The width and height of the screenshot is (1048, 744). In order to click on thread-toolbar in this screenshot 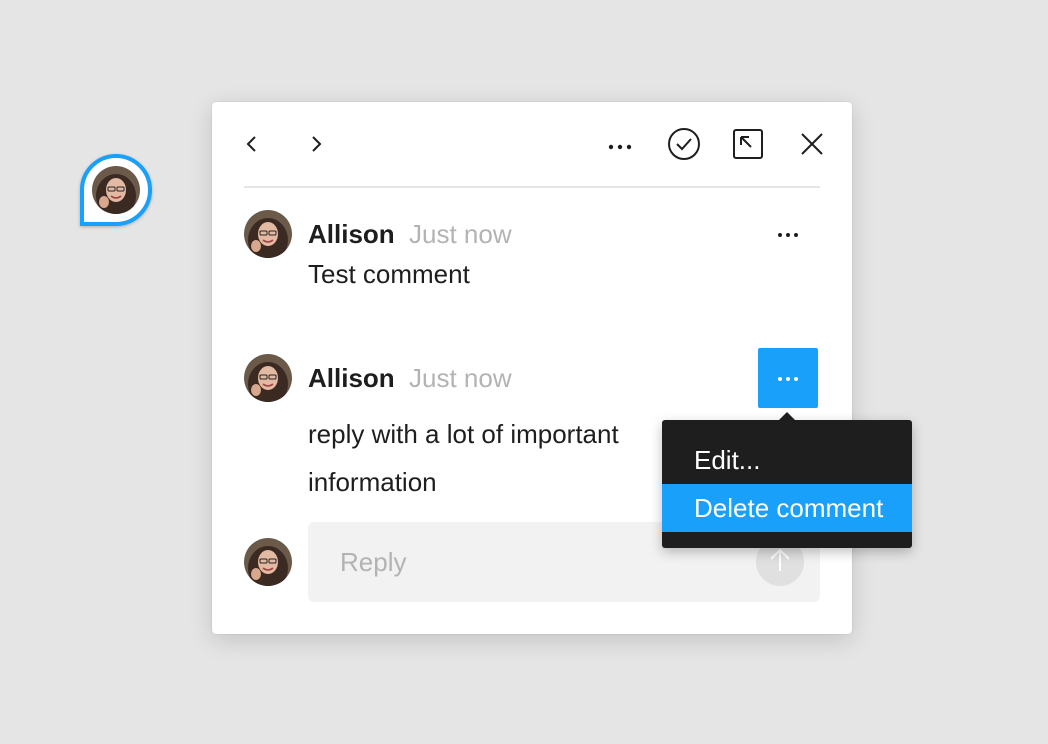, I will do `click(533, 153)`.